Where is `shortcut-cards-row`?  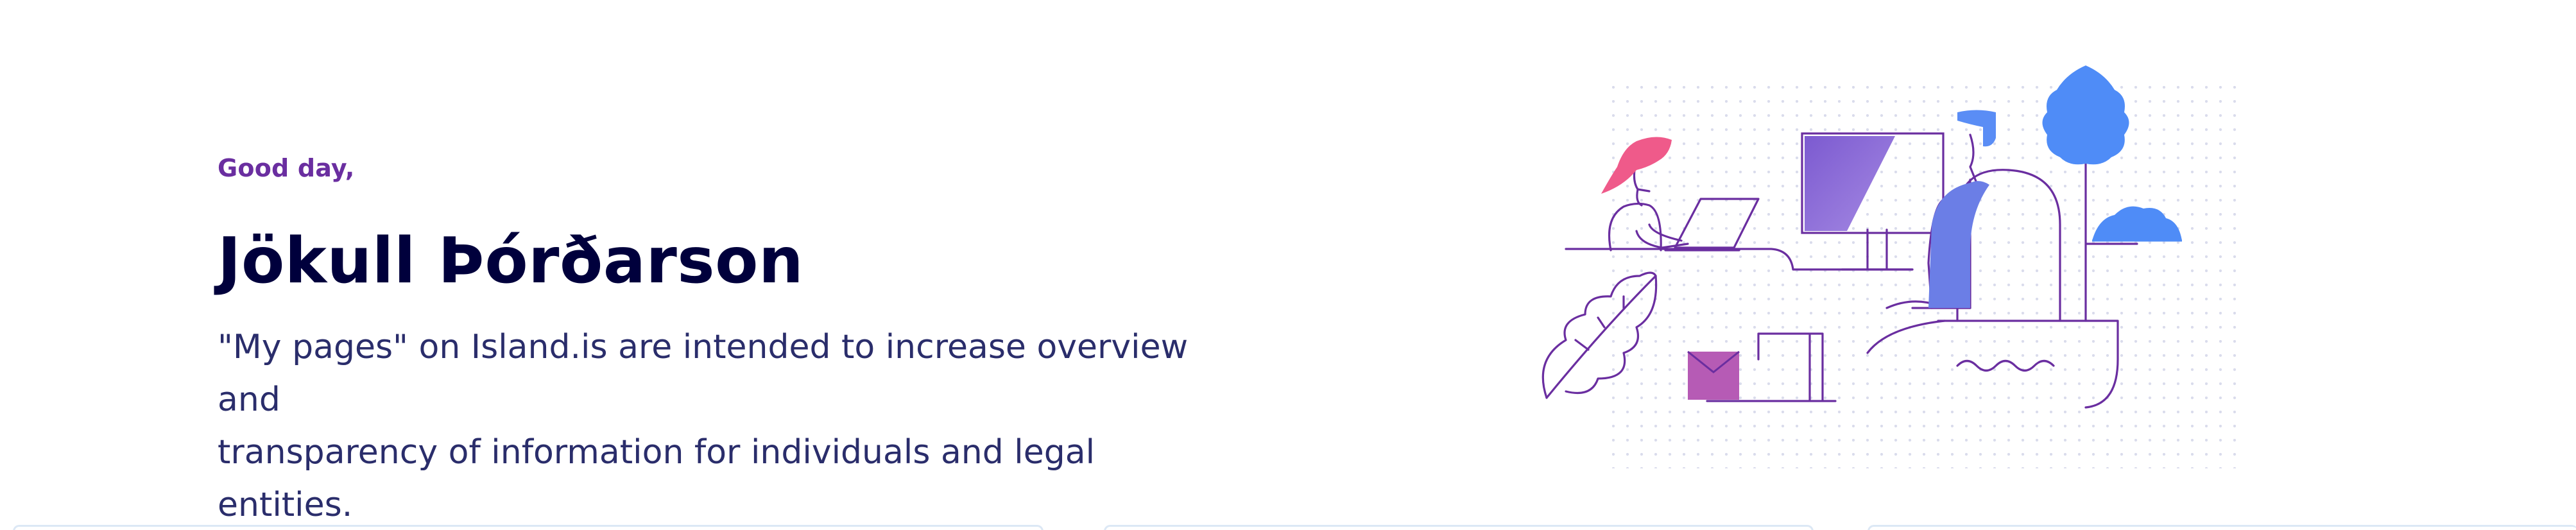
shortcut-cards-row is located at coordinates (1288, 528).